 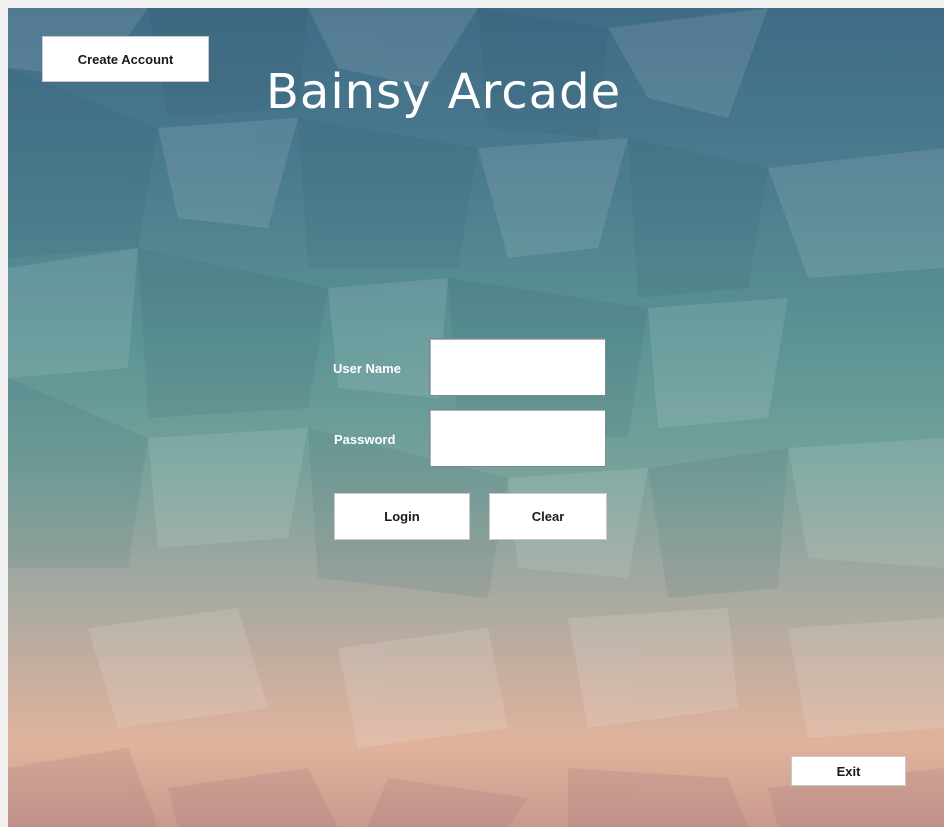 What do you see at coordinates (444, 92) in the screenshot?
I see `page-title: Bainsy Arcade` at bounding box center [444, 92].